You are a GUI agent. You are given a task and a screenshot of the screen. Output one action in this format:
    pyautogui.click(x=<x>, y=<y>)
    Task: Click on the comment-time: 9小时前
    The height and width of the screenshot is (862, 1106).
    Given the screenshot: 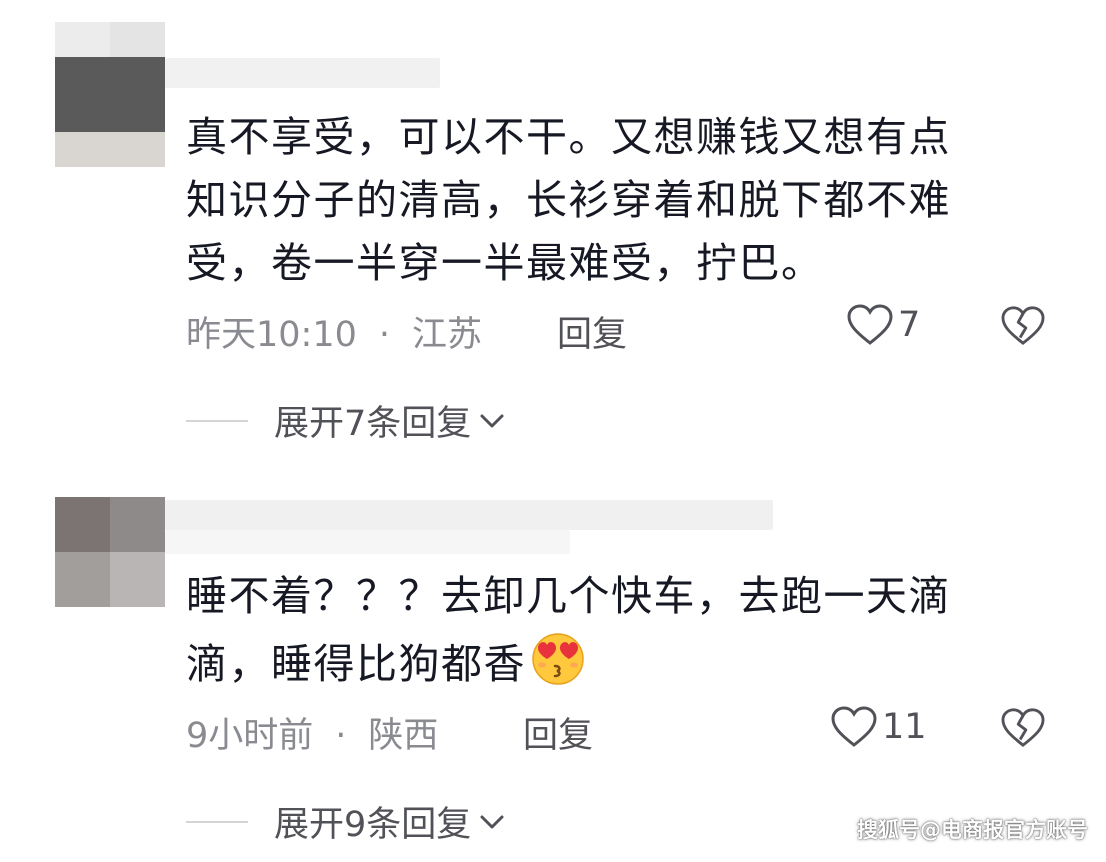 What is the action you would take?
    pyautogui.click(x=250, y=736)
    